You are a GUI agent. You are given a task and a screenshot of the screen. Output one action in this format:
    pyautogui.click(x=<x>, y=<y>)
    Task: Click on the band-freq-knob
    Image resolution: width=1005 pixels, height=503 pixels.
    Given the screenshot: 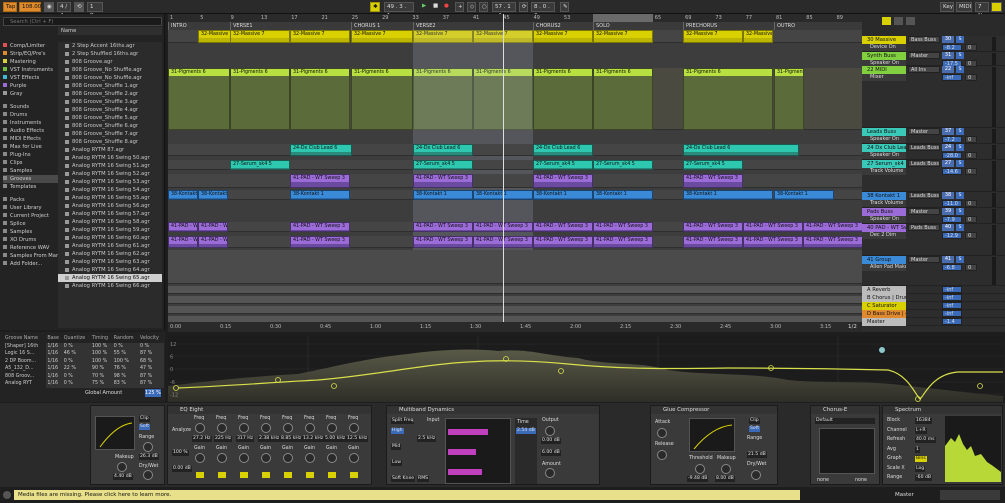 What is the action you would take?
    pyautogui.click(x=200, y=428)
    